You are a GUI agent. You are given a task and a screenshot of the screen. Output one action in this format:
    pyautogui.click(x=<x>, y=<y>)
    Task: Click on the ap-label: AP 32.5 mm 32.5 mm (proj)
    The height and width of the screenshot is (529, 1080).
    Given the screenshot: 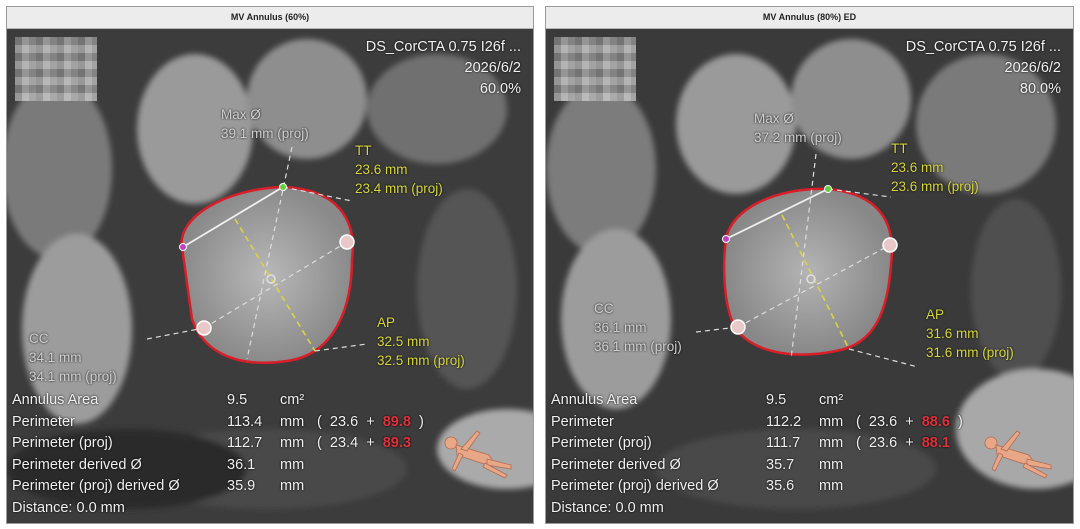 What is the action you would take?
    pyautogui.click(x=421, y=341)
    